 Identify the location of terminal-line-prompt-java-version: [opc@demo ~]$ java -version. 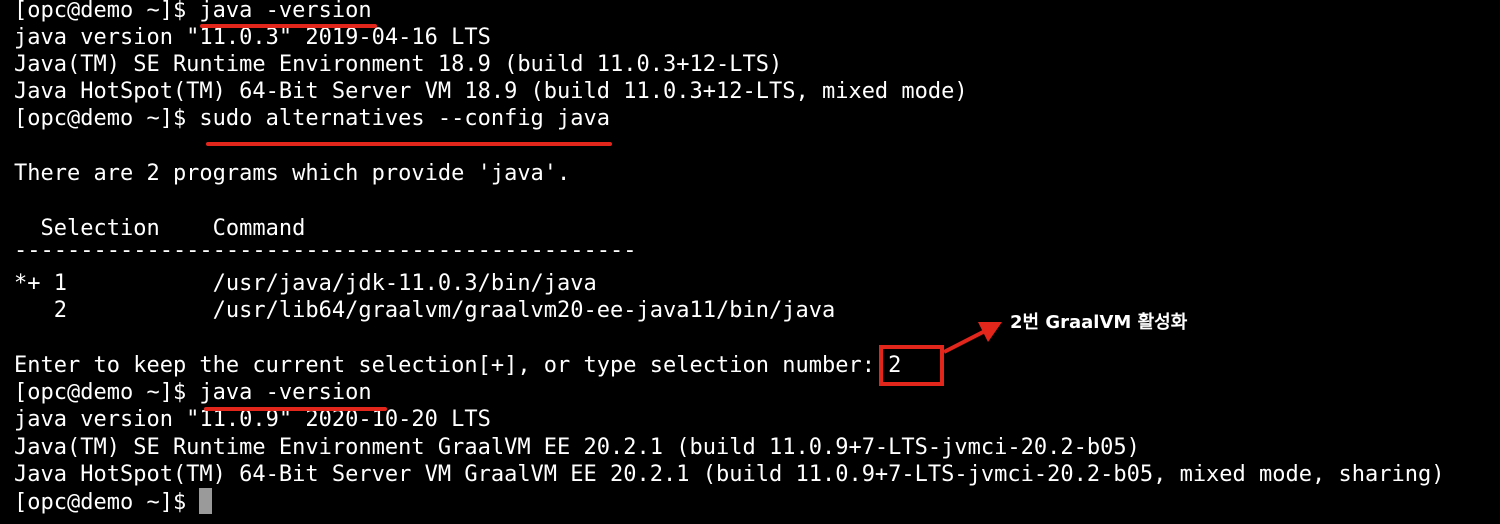
(193, 11).